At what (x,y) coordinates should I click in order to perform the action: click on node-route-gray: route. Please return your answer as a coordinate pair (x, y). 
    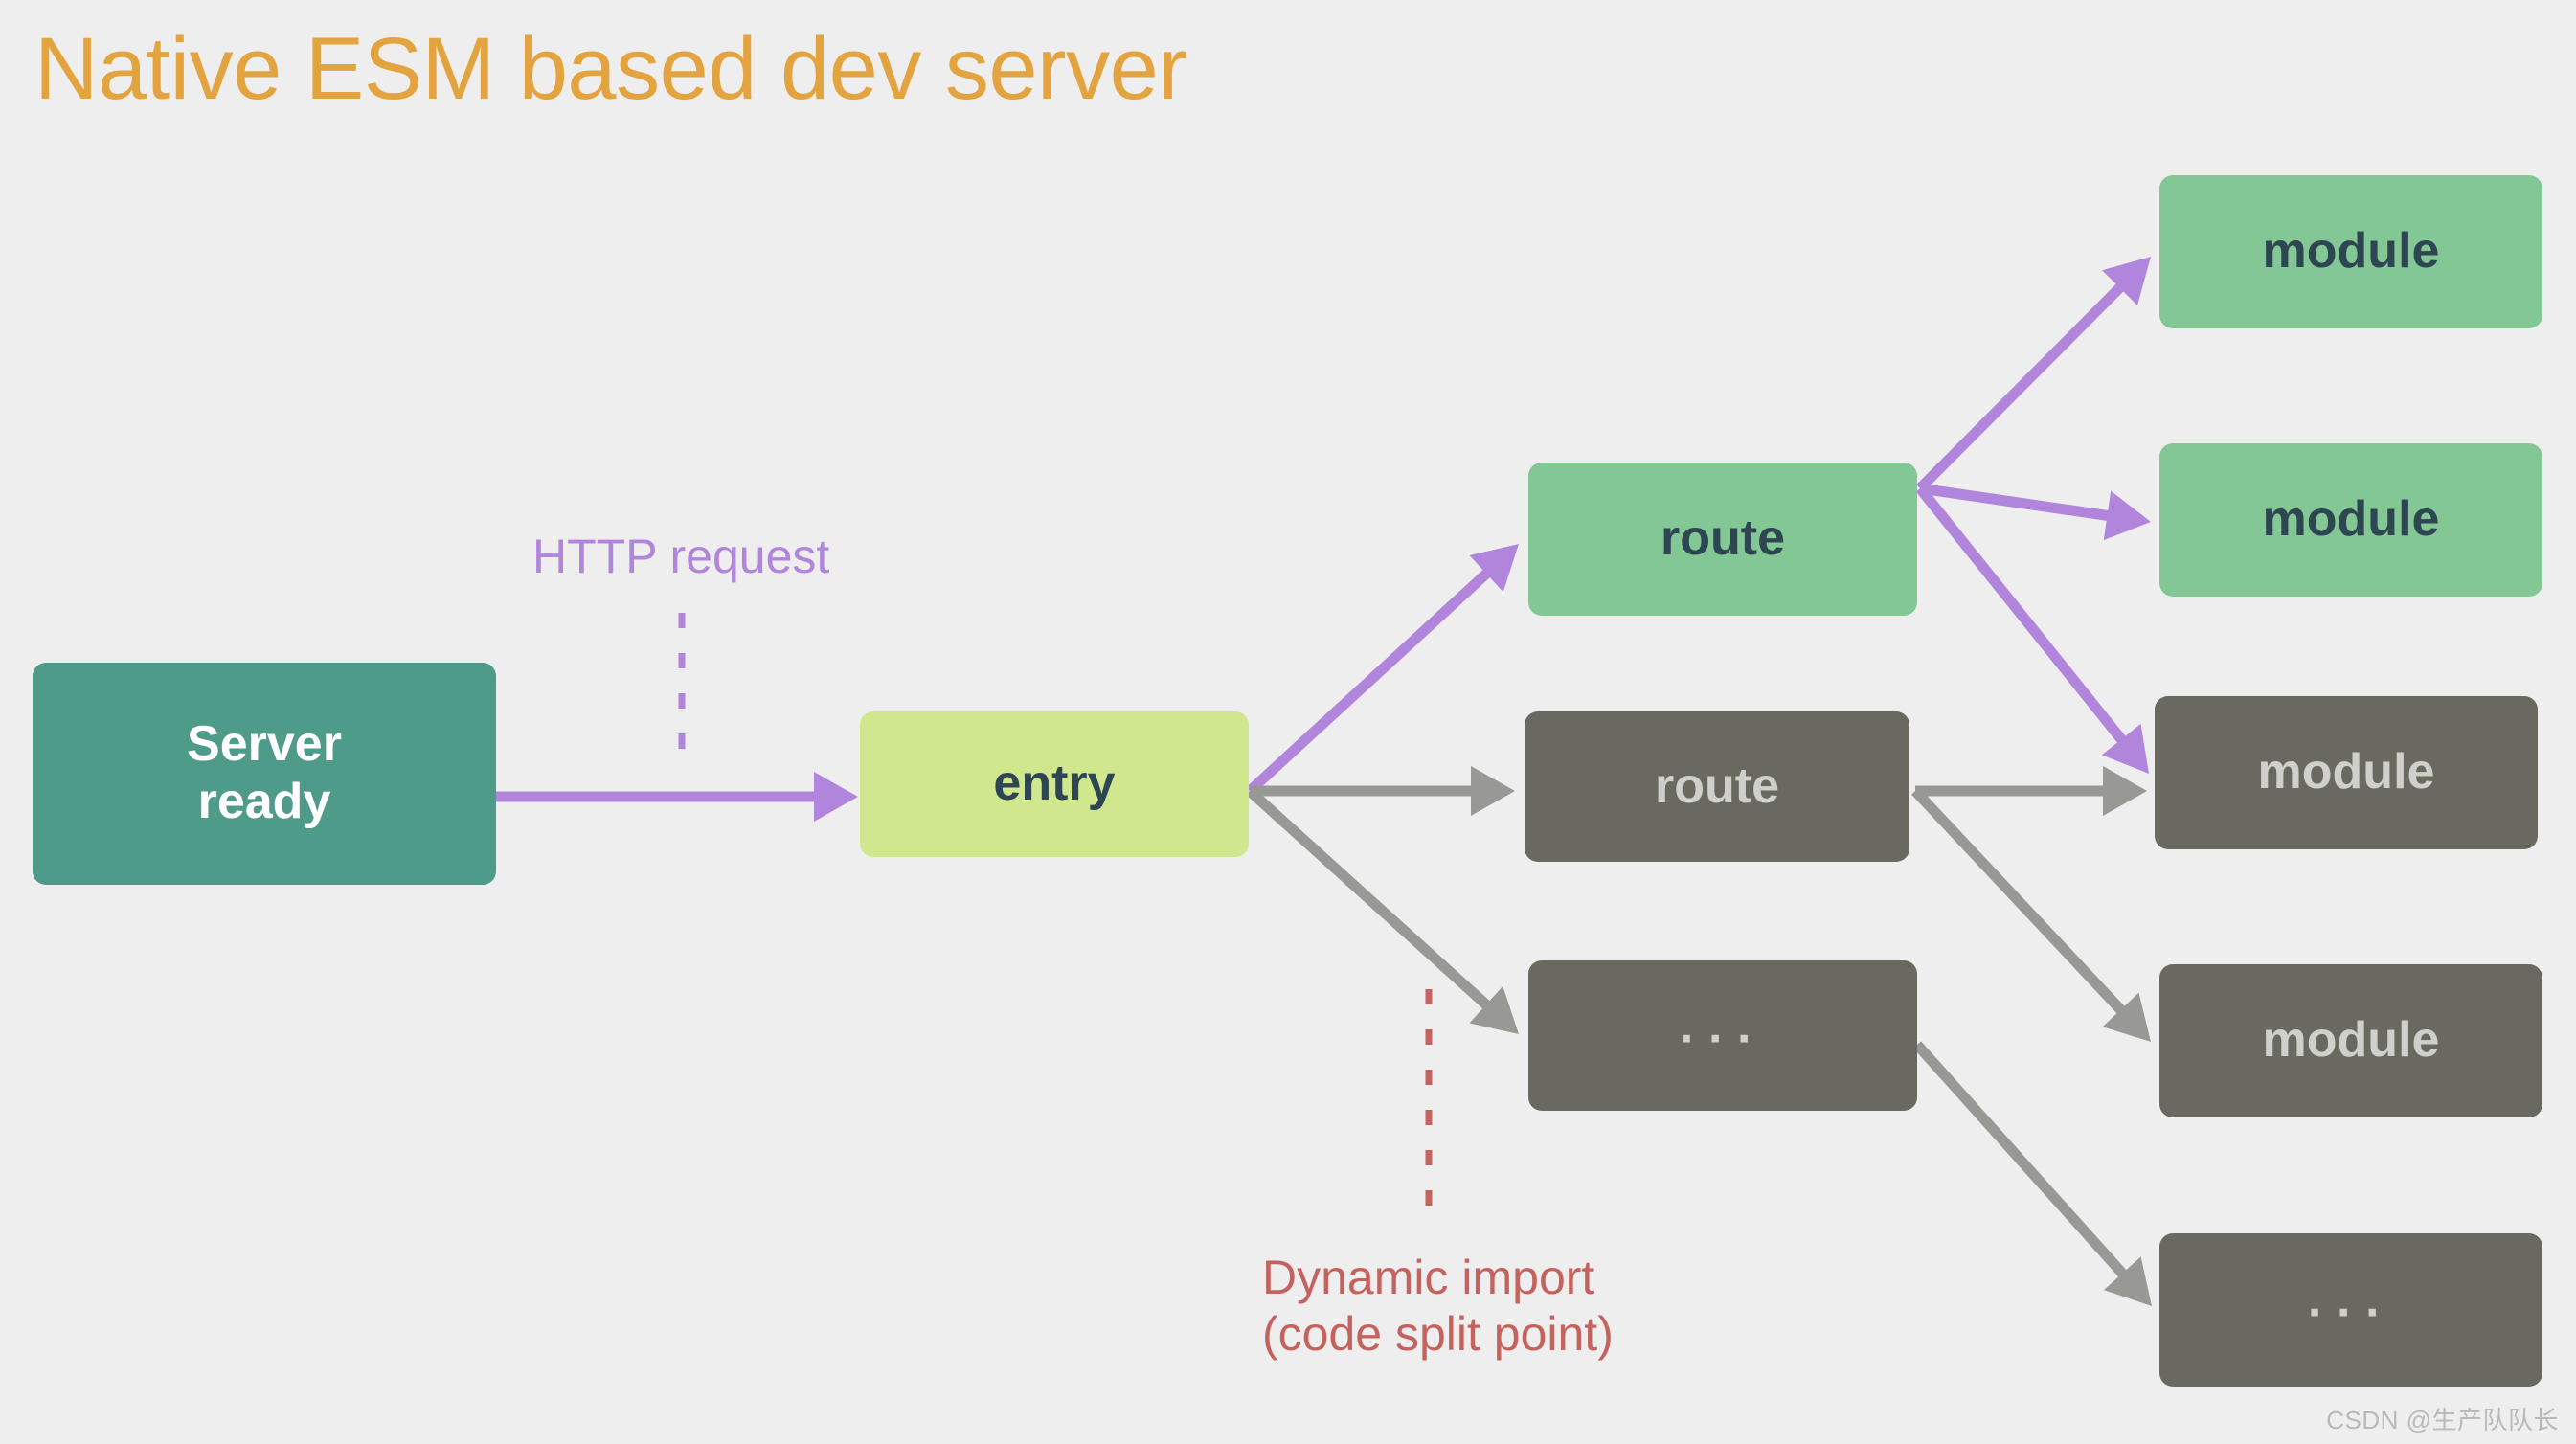
    Looking at the image, I should click on (1717, 787).